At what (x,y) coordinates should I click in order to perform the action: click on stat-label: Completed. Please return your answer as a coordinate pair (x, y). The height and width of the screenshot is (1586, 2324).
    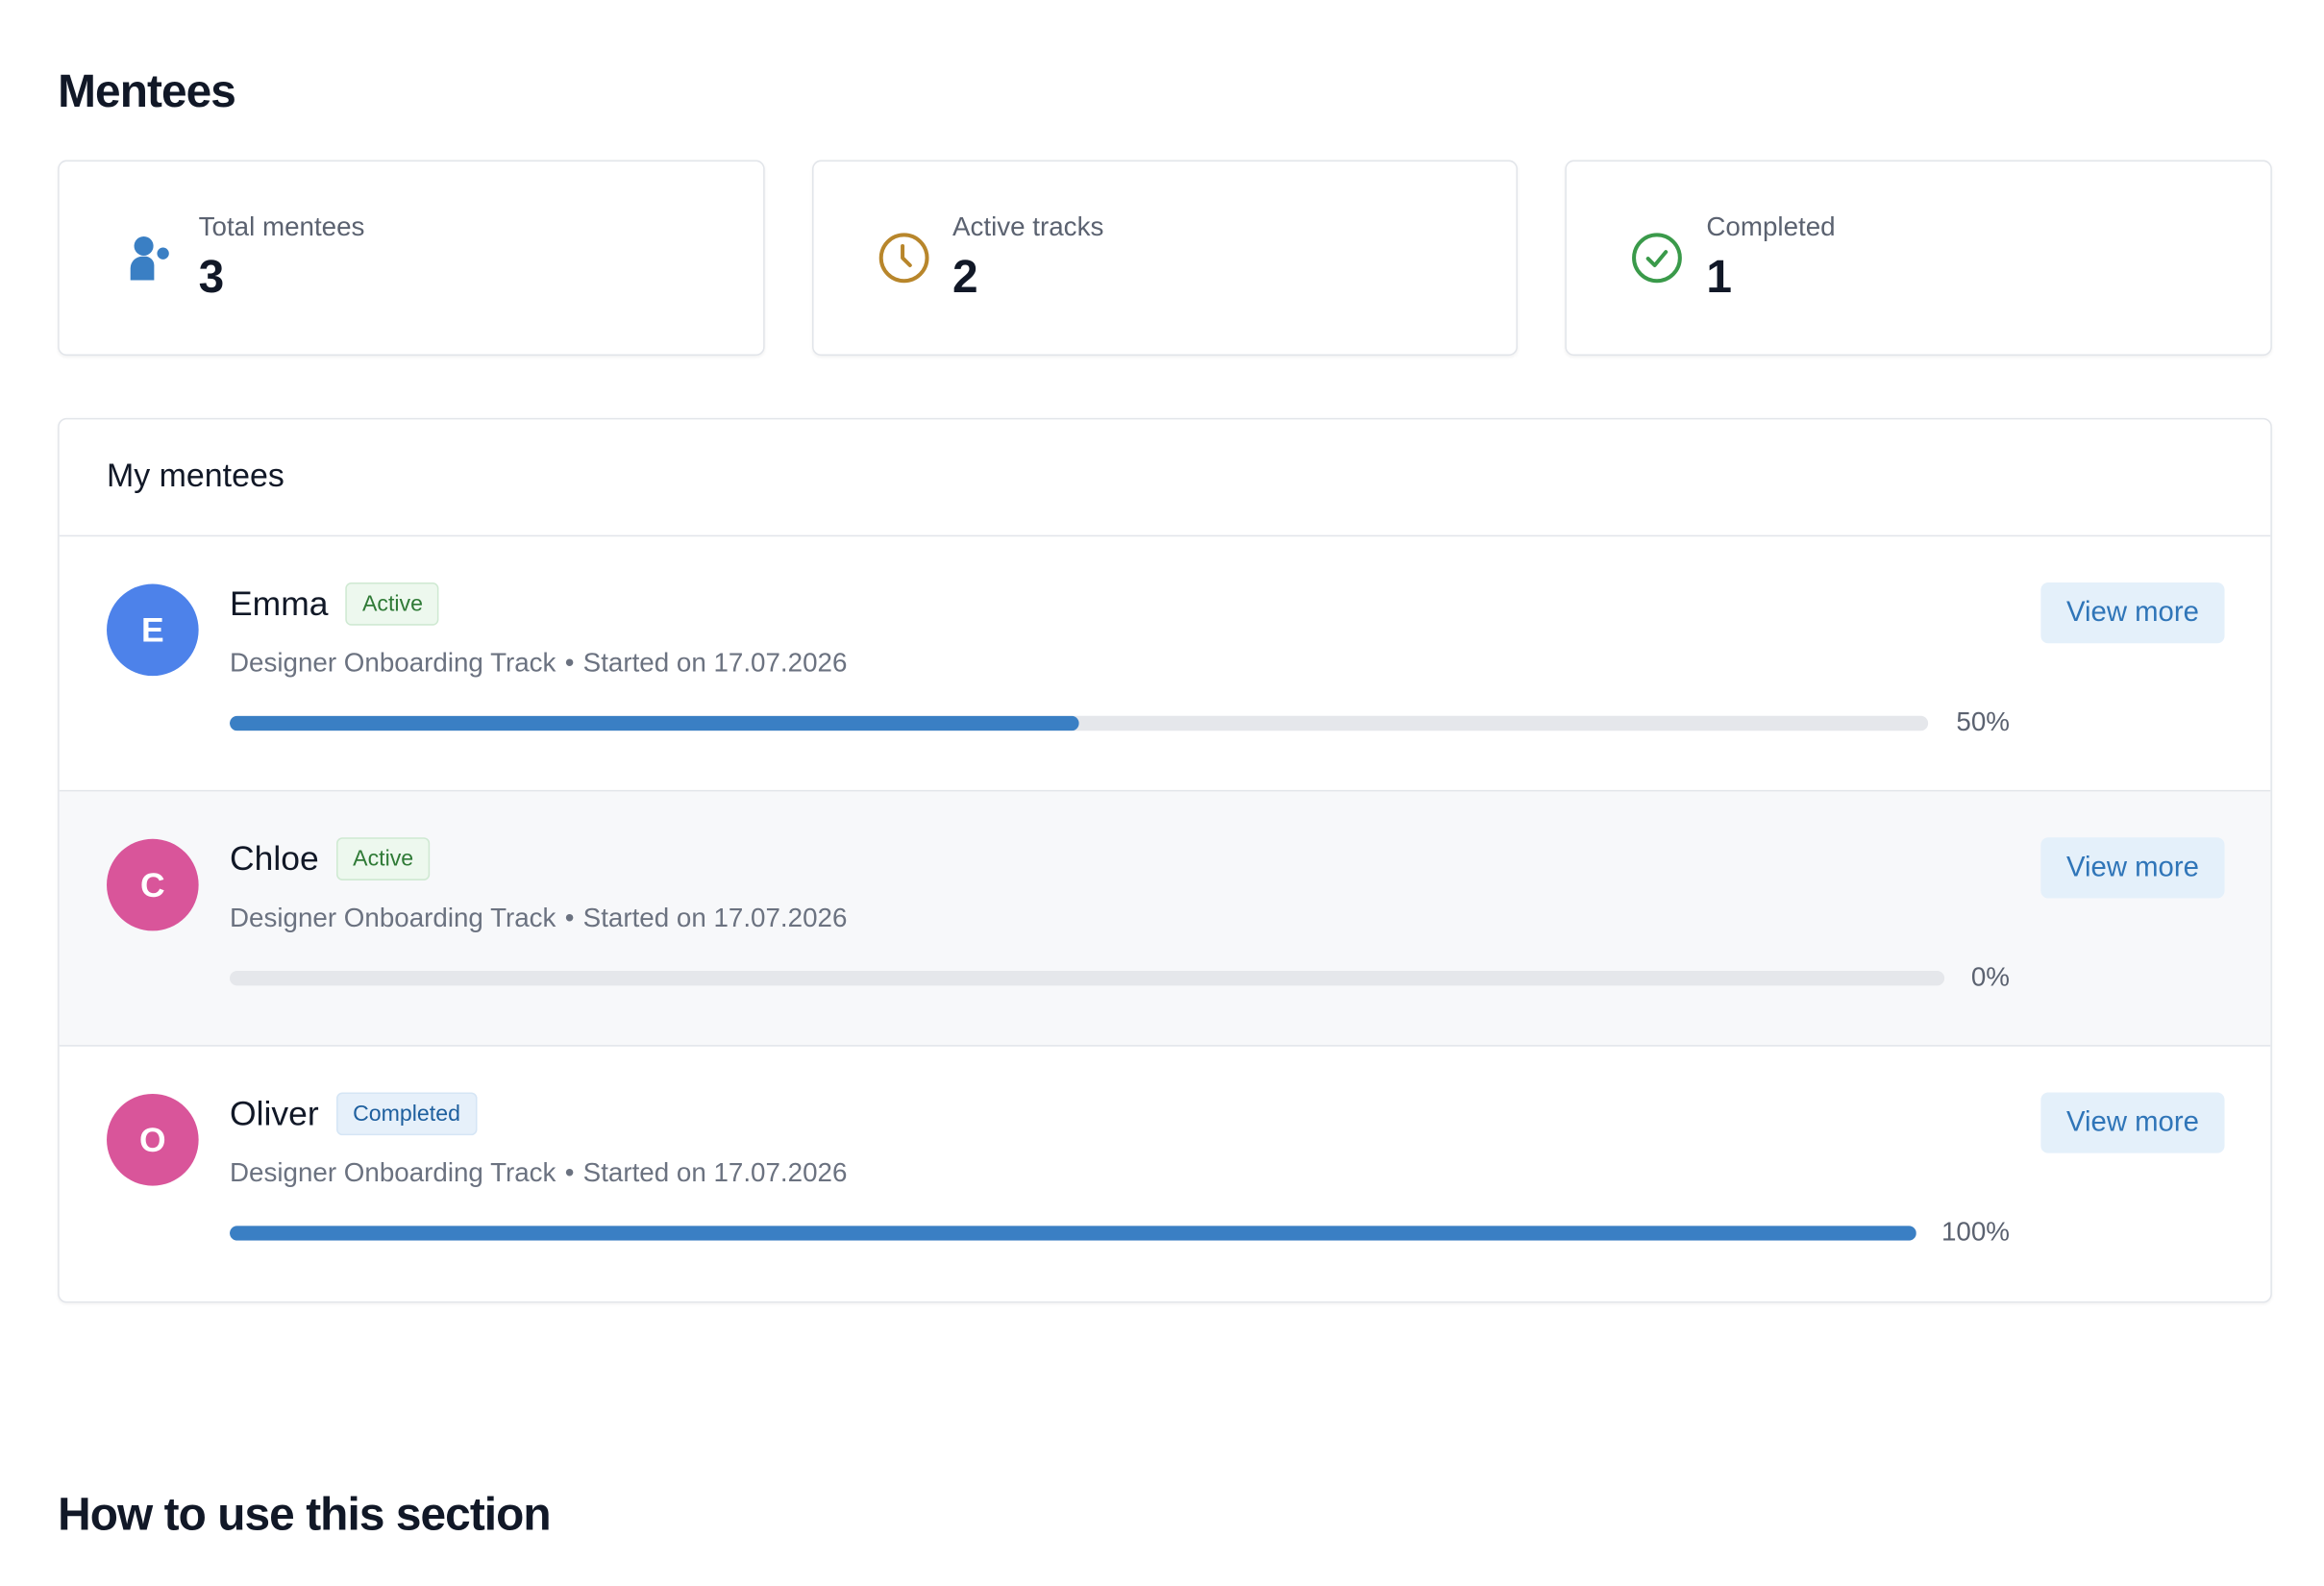
    Looking at the image, I should click on (1771, 226).